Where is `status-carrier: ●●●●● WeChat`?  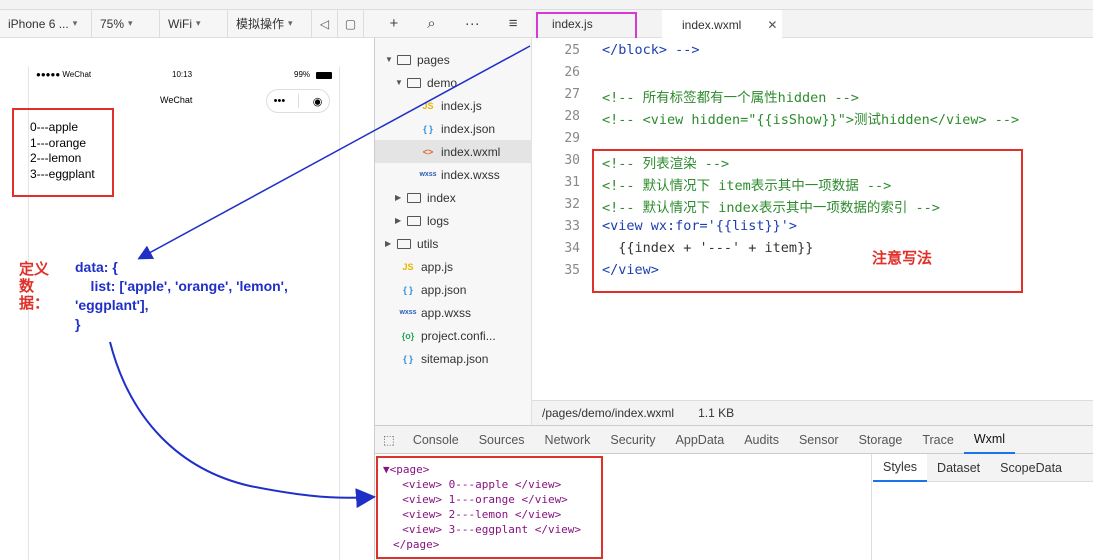
status-carrier: ●●●●● WeChat is located at coordinates (64, 74).